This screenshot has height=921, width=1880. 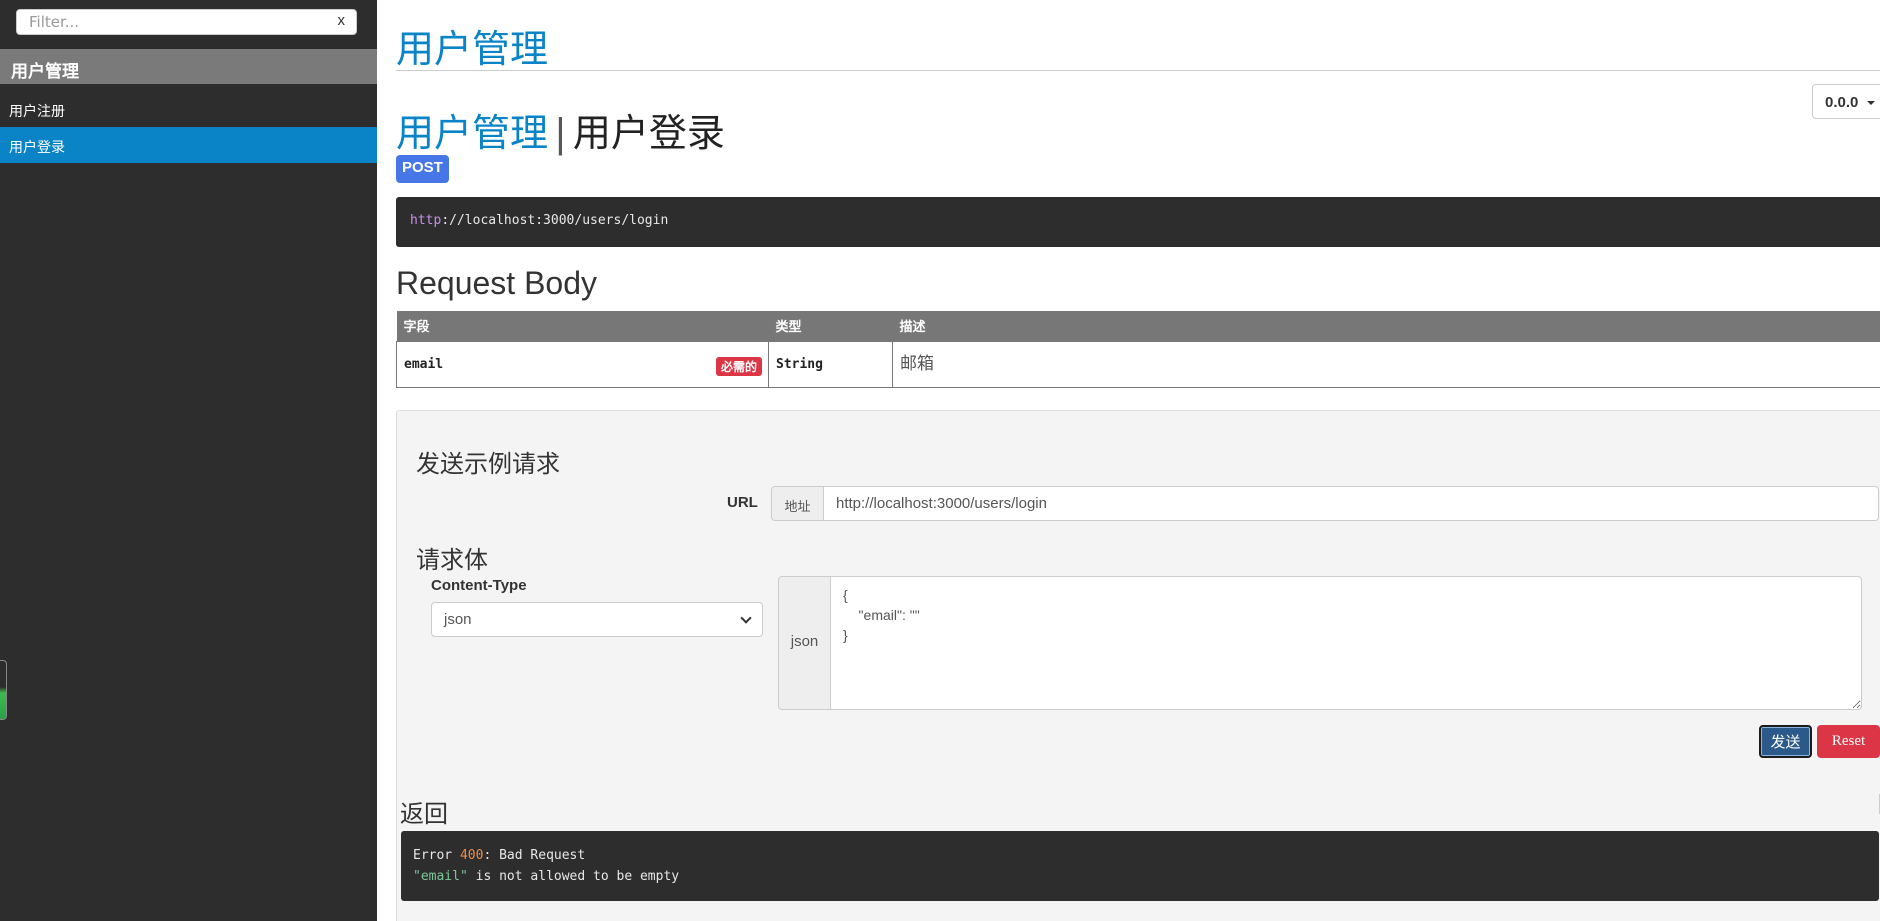 What do you see at coordinates (742, 502) in the screenshot?
I see `url-label: URL` at bounding box center [742, 502].